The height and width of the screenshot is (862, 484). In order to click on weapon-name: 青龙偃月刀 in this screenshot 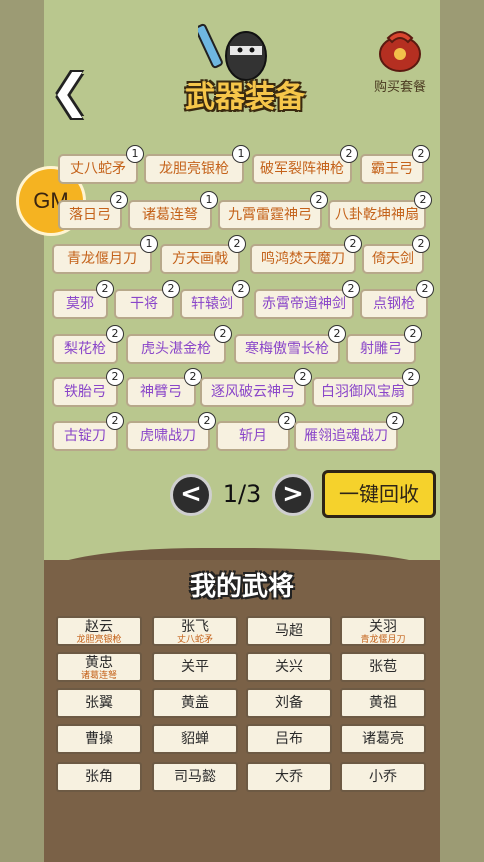, I will do `click(102, 259)`.